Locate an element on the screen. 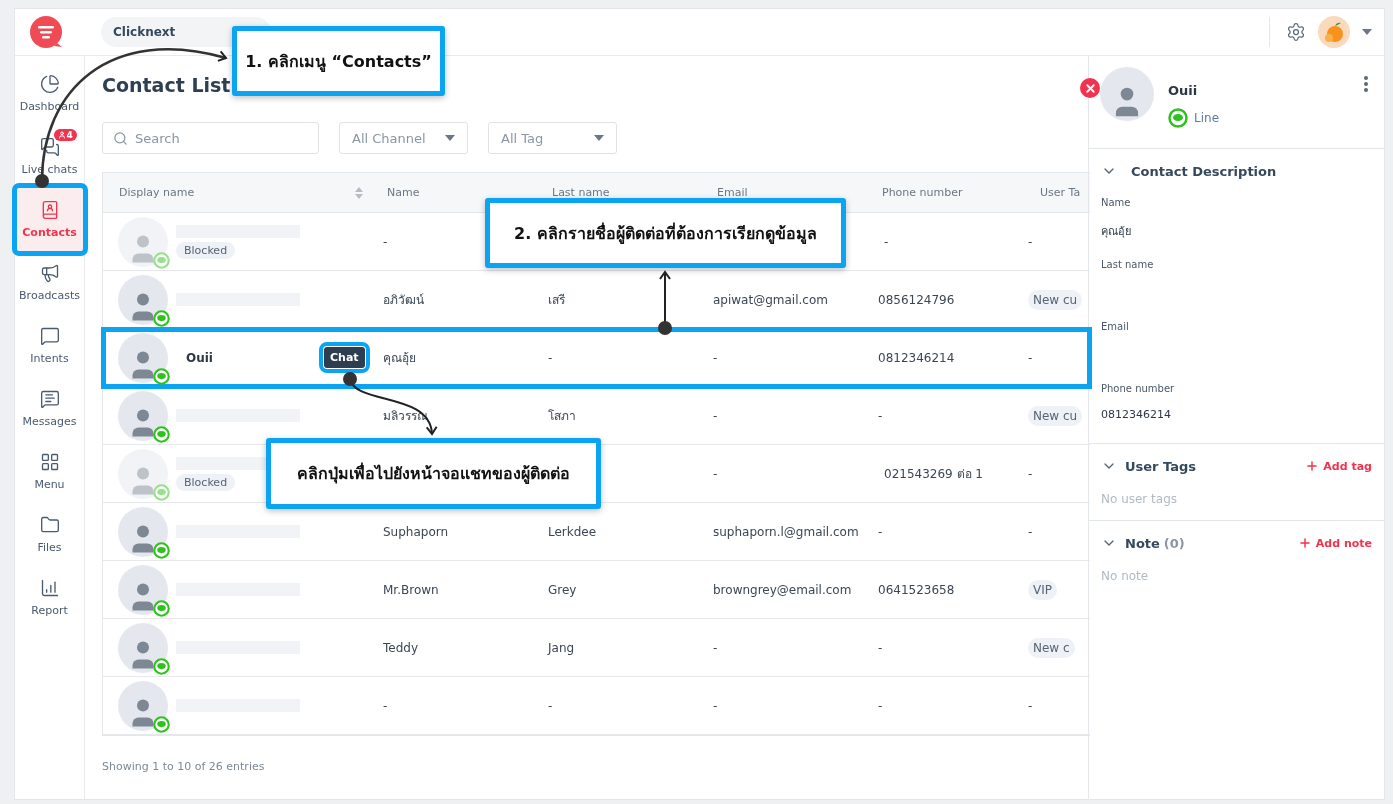  sidebar-item: Broadcasts is located at coordinates (49, 282).